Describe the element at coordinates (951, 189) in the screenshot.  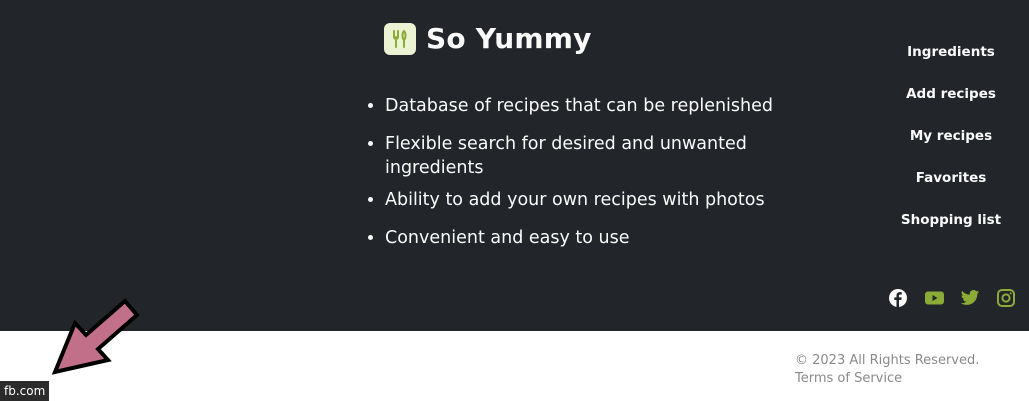
I see `nav-favorites: Favorites` at that location.